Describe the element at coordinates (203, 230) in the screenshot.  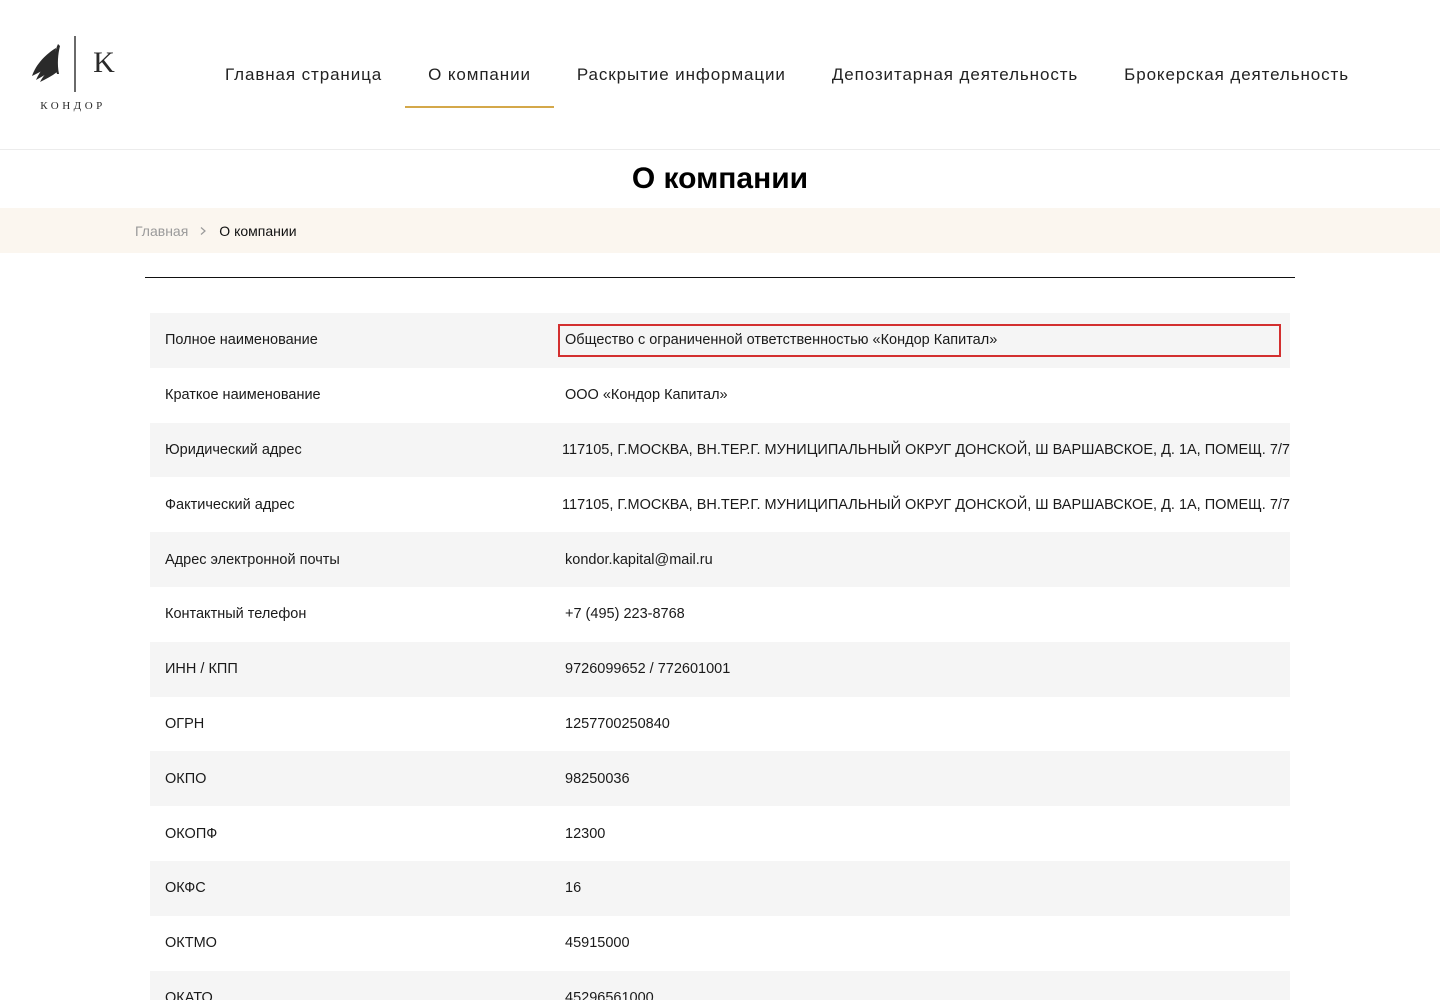
I see `chevron-right-icon` at that location.